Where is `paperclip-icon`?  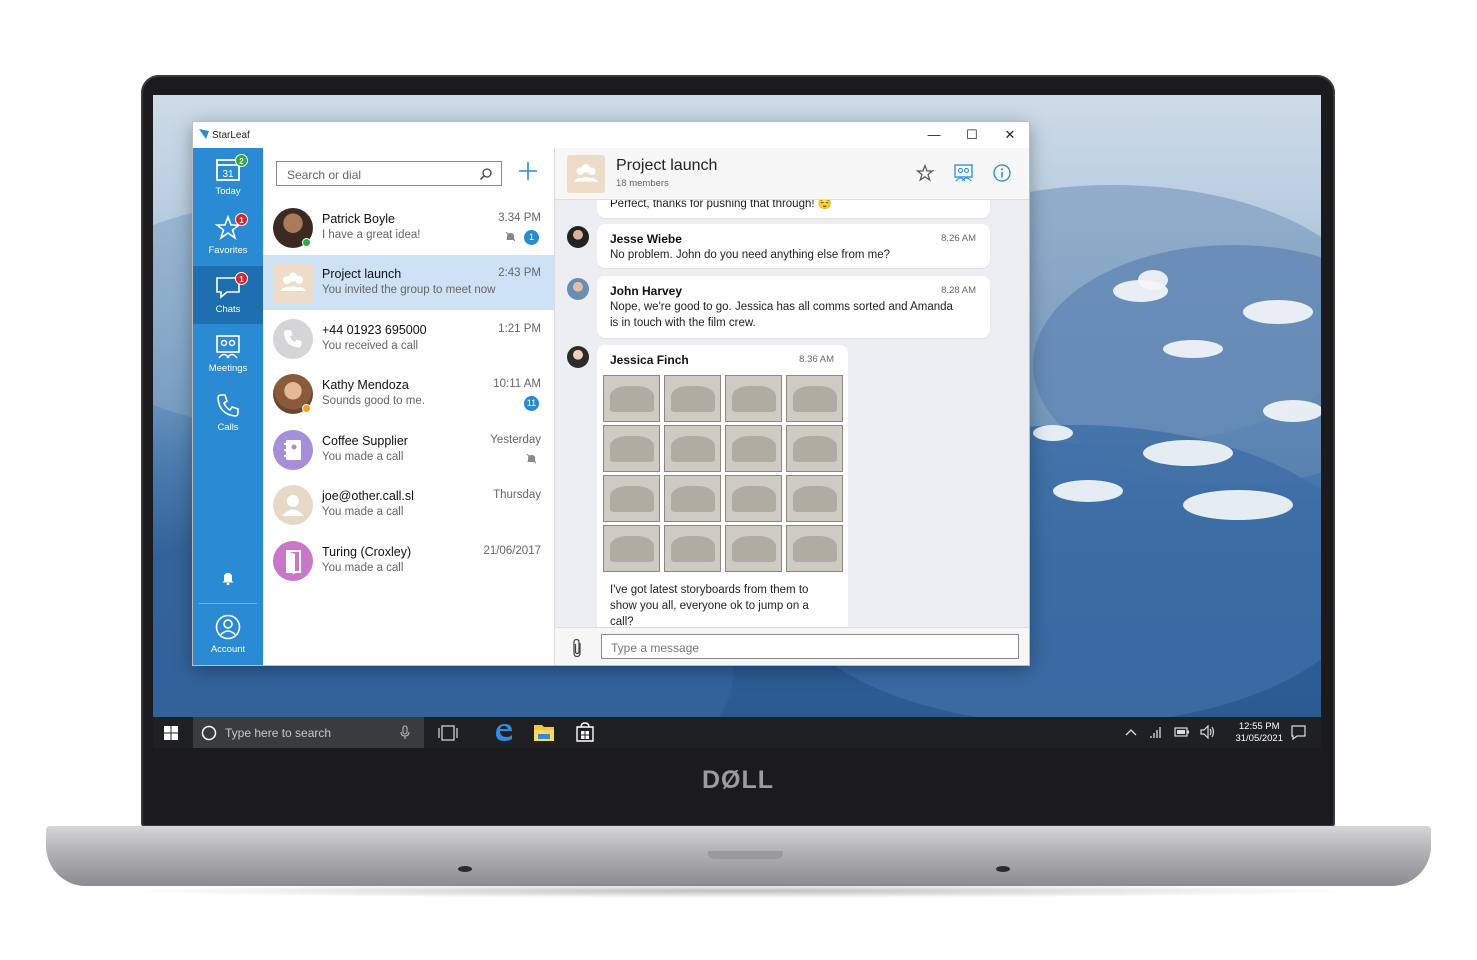 paperclip-icon is located at coordinates (577, 648).